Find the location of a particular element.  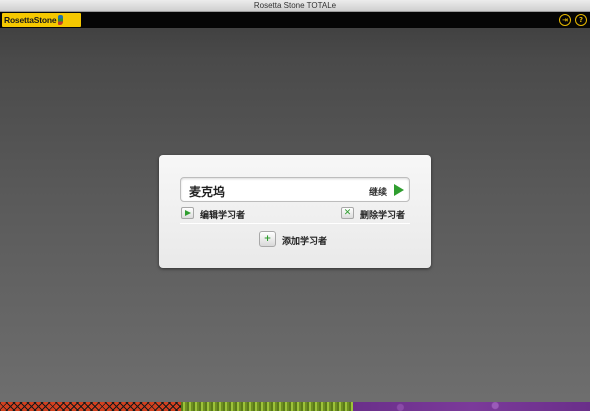

help-glyph: ? is located at coordinates (581, 20).